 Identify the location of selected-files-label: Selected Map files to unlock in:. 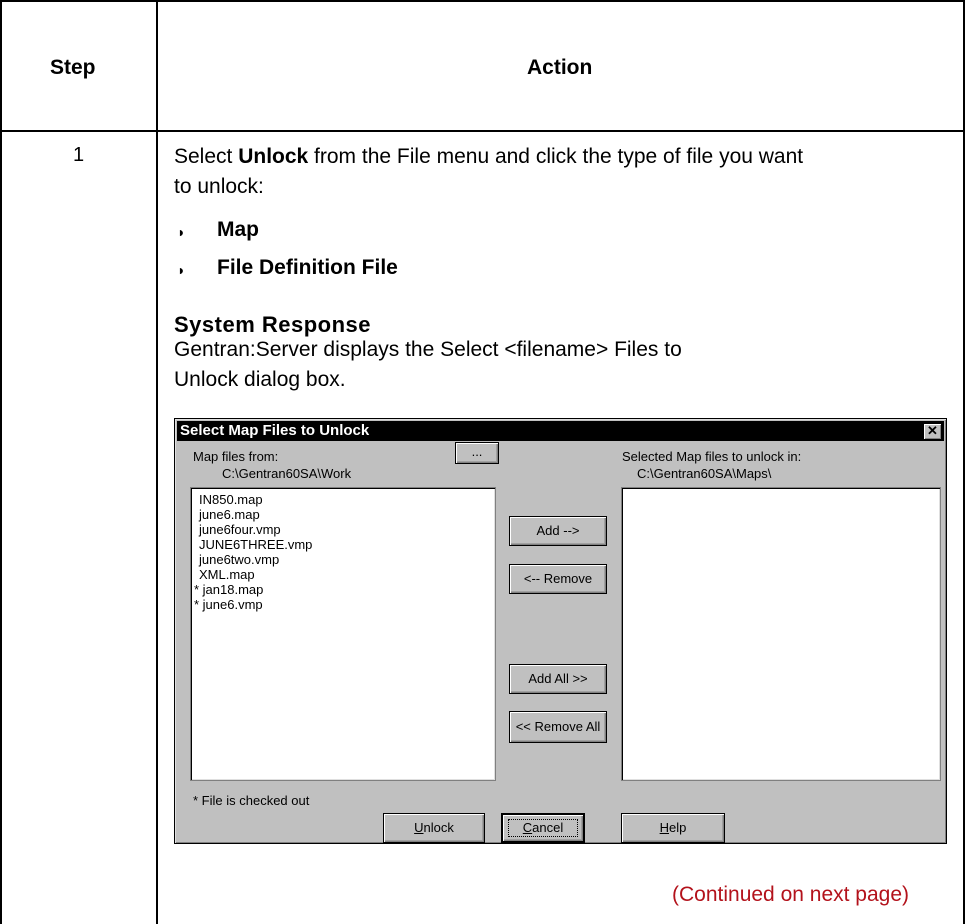
(712, 456).